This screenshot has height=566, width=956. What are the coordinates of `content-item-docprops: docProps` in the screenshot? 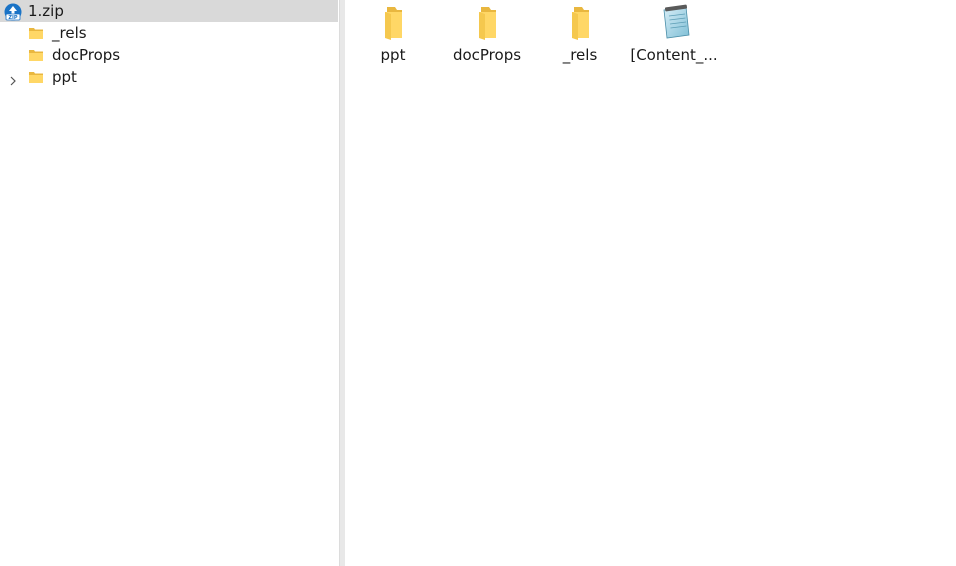 It's located at (487, 37).